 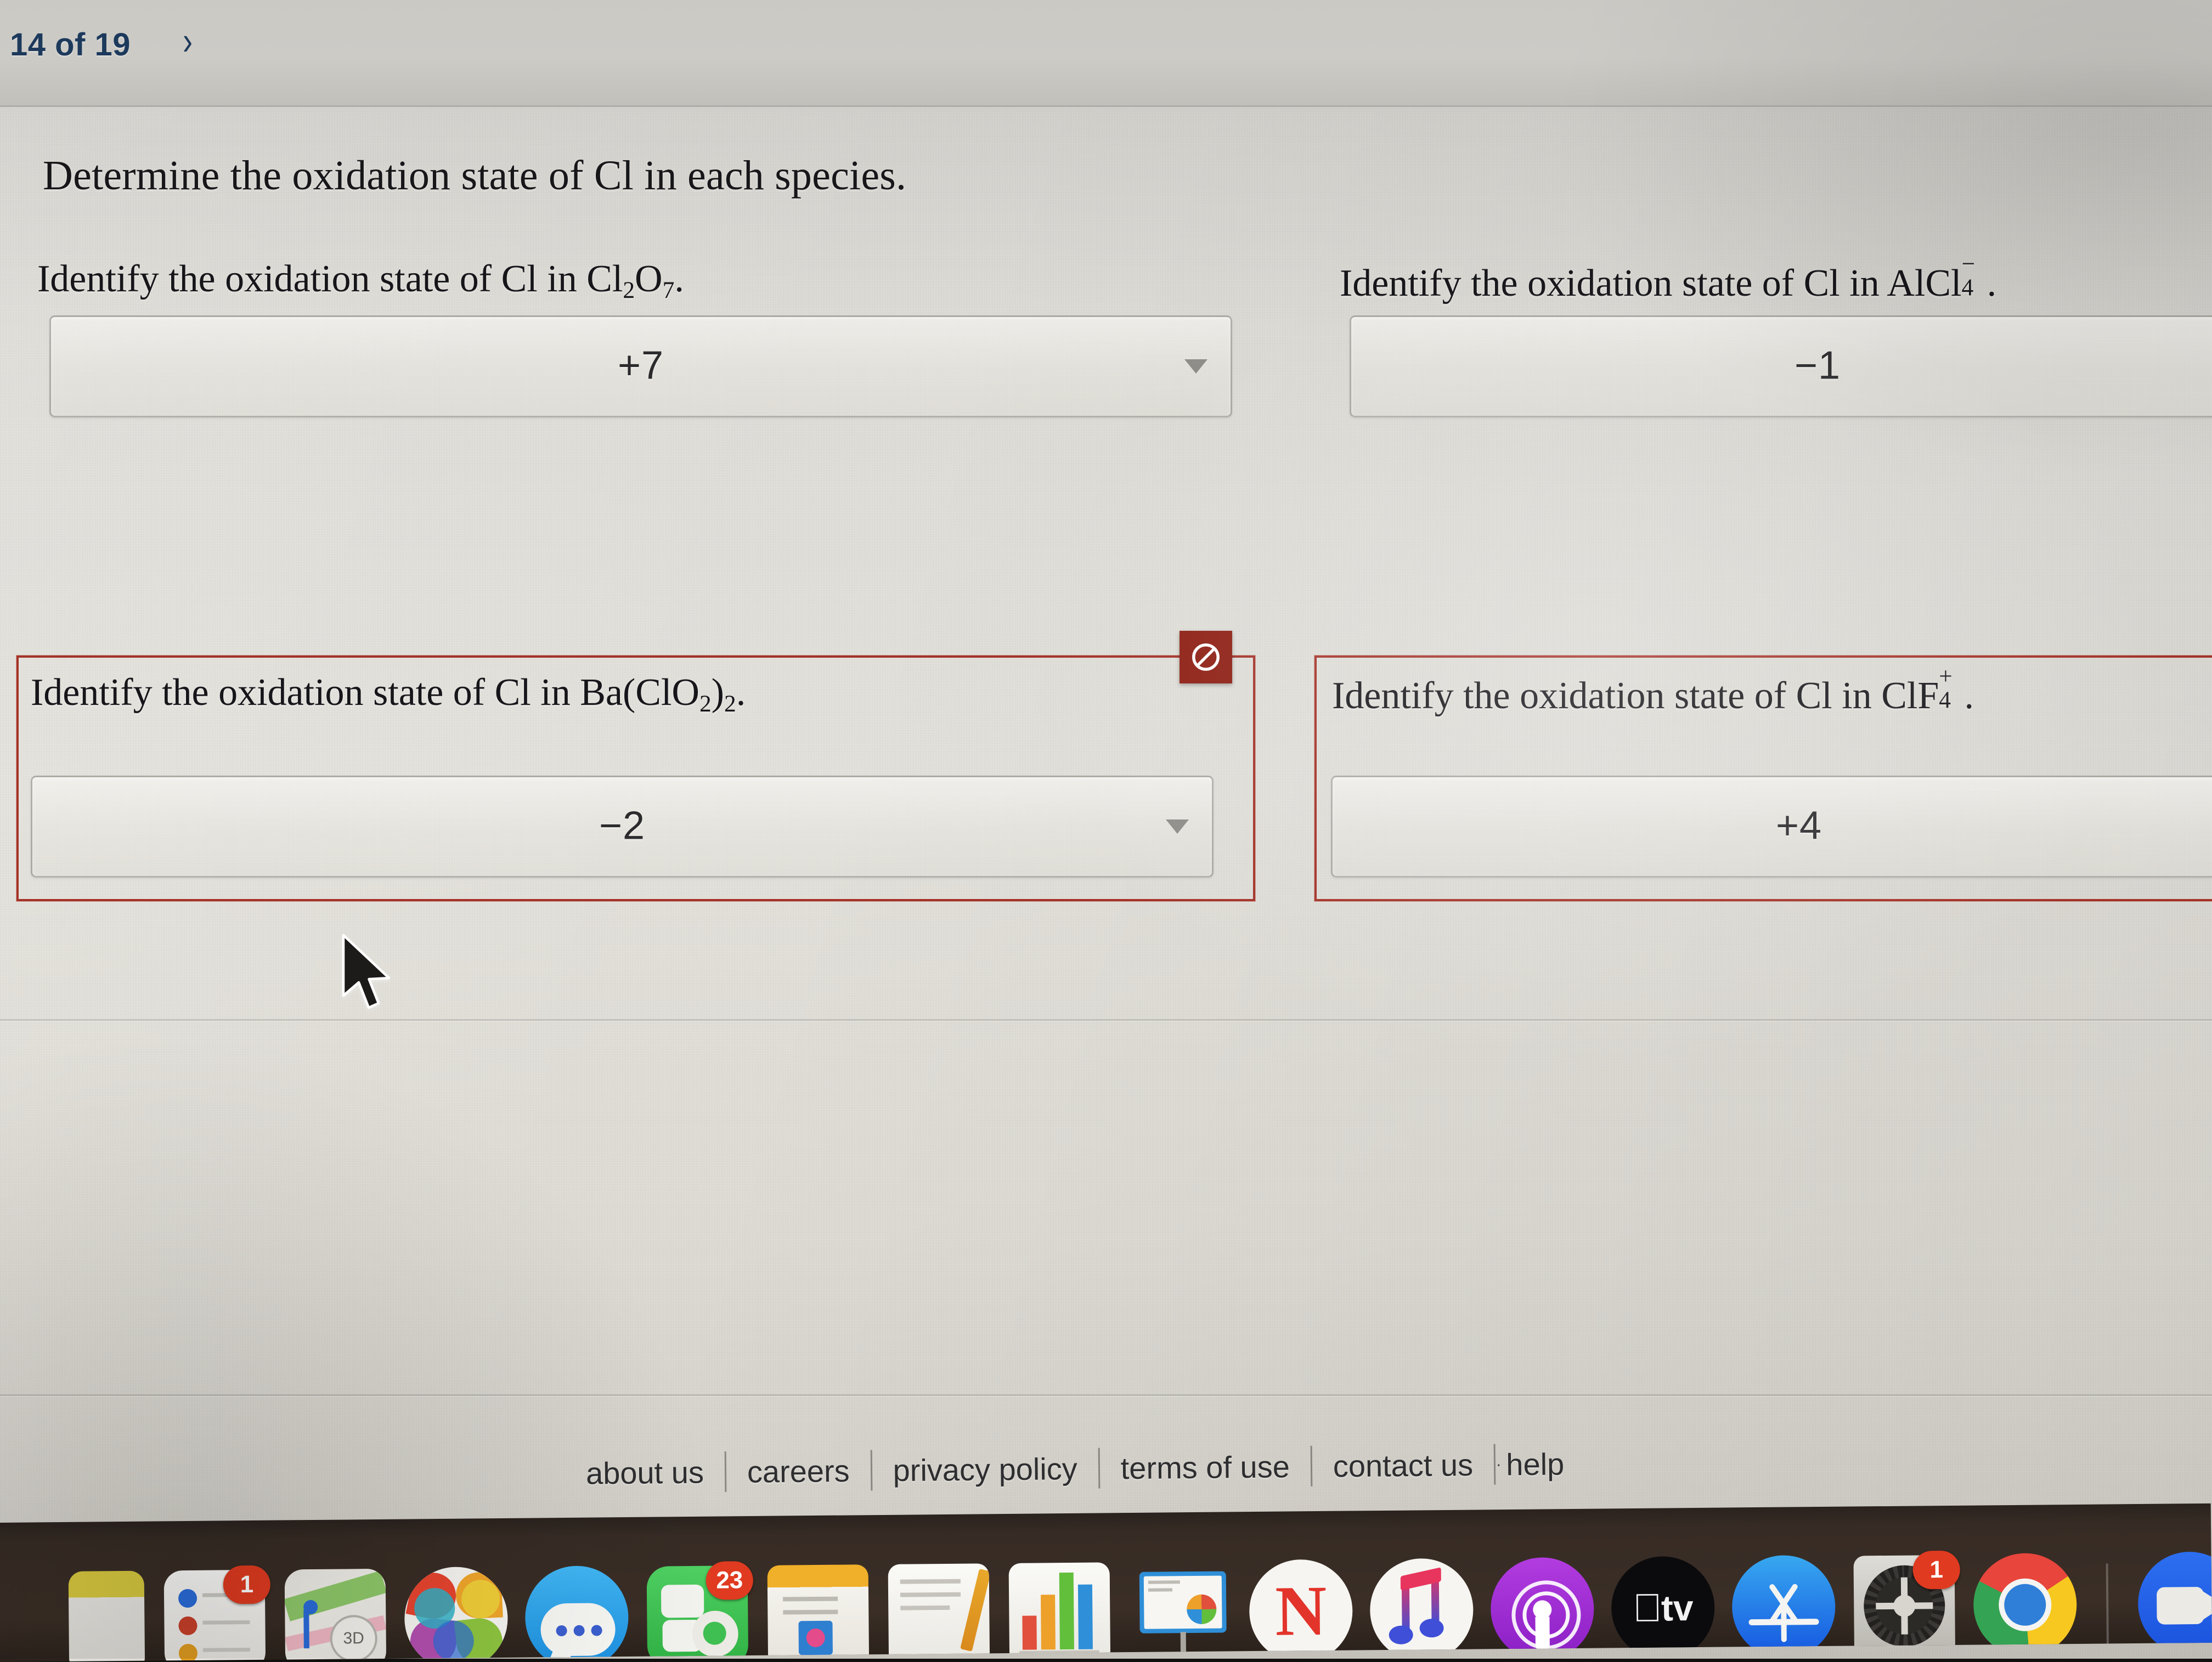 What do you see at coordinates (1545, 1464) in the screenshot?
I see `footer-link-help: help` at bounding box center [1545, 1464].